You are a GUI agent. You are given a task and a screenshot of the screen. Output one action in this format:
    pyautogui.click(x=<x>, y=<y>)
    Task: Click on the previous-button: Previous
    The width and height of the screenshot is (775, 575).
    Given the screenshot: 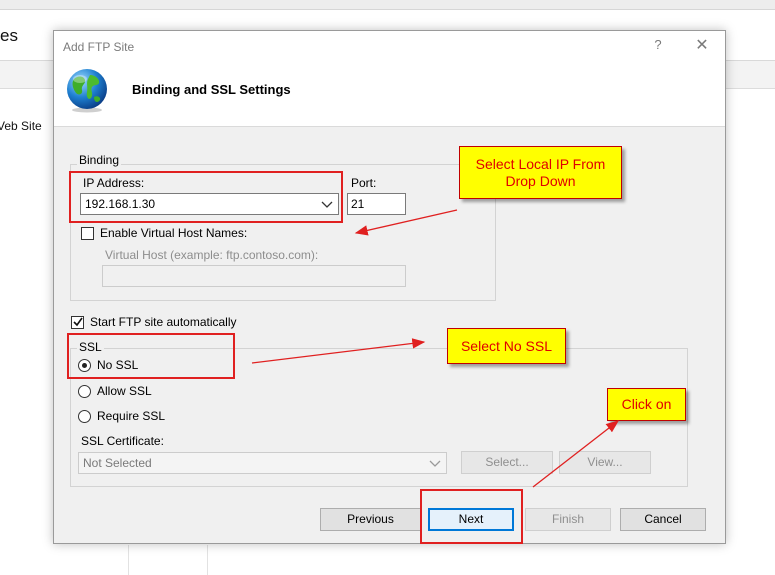 What is the action you would take?
    pyautogui.click(x=370, y=519)
    